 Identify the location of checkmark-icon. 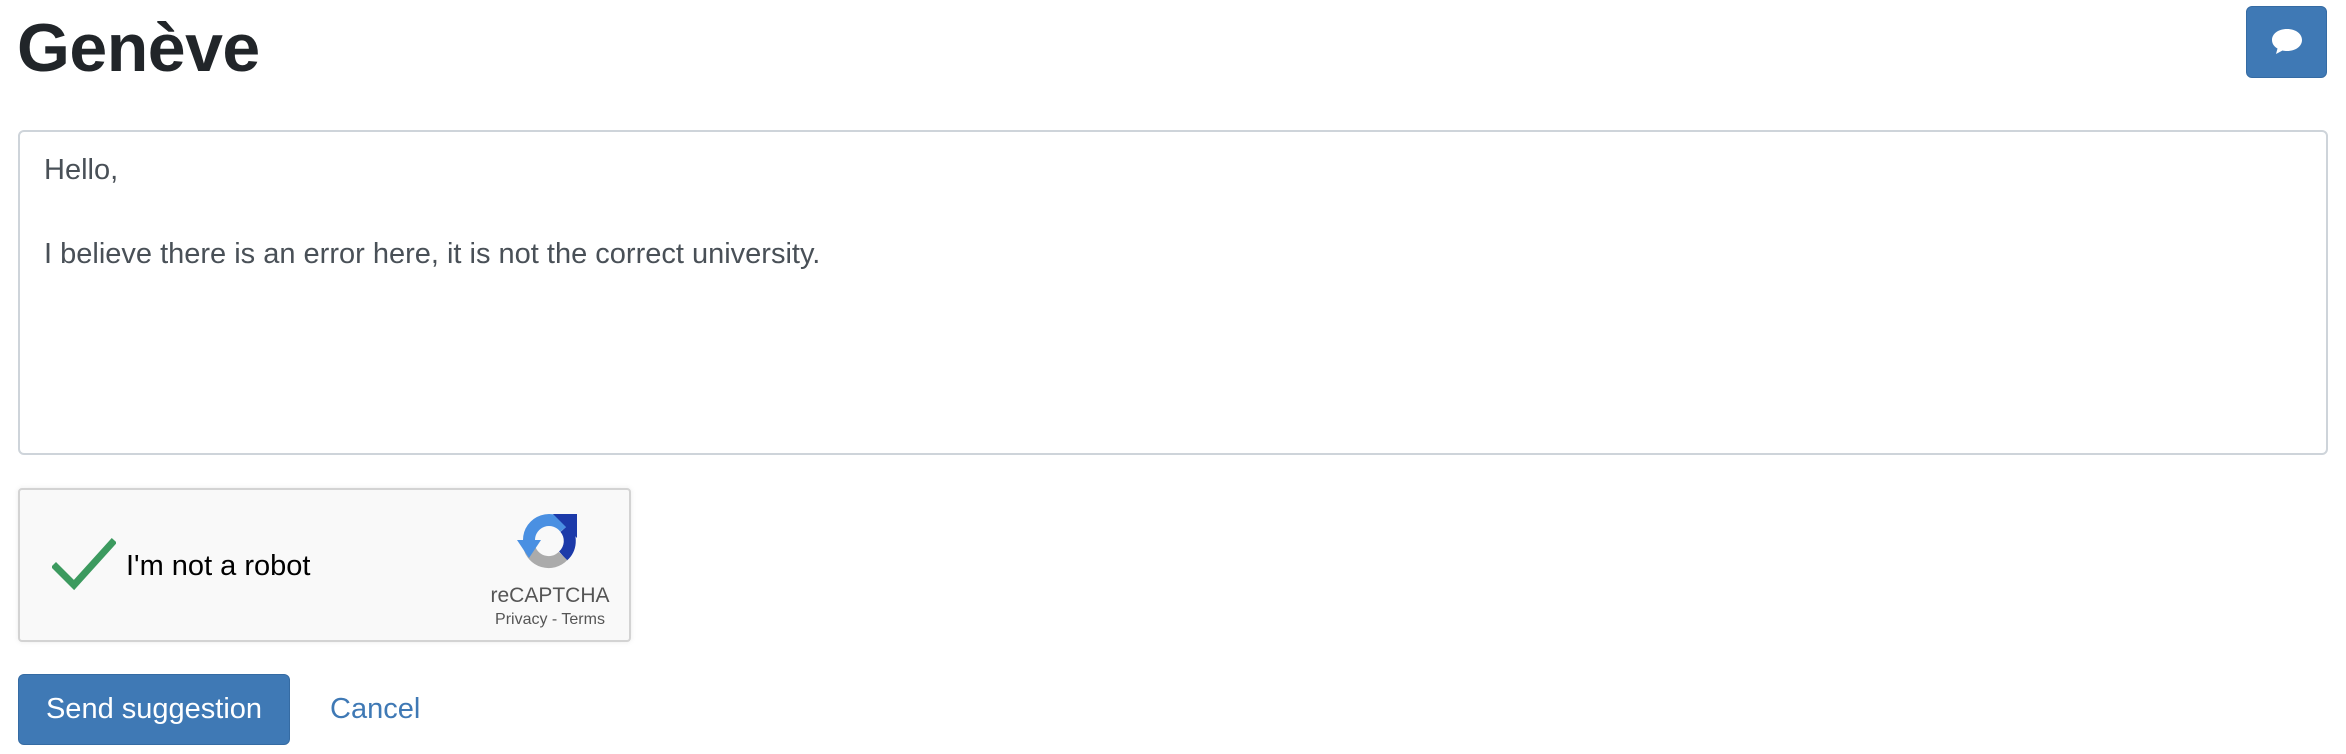
(84, 564).